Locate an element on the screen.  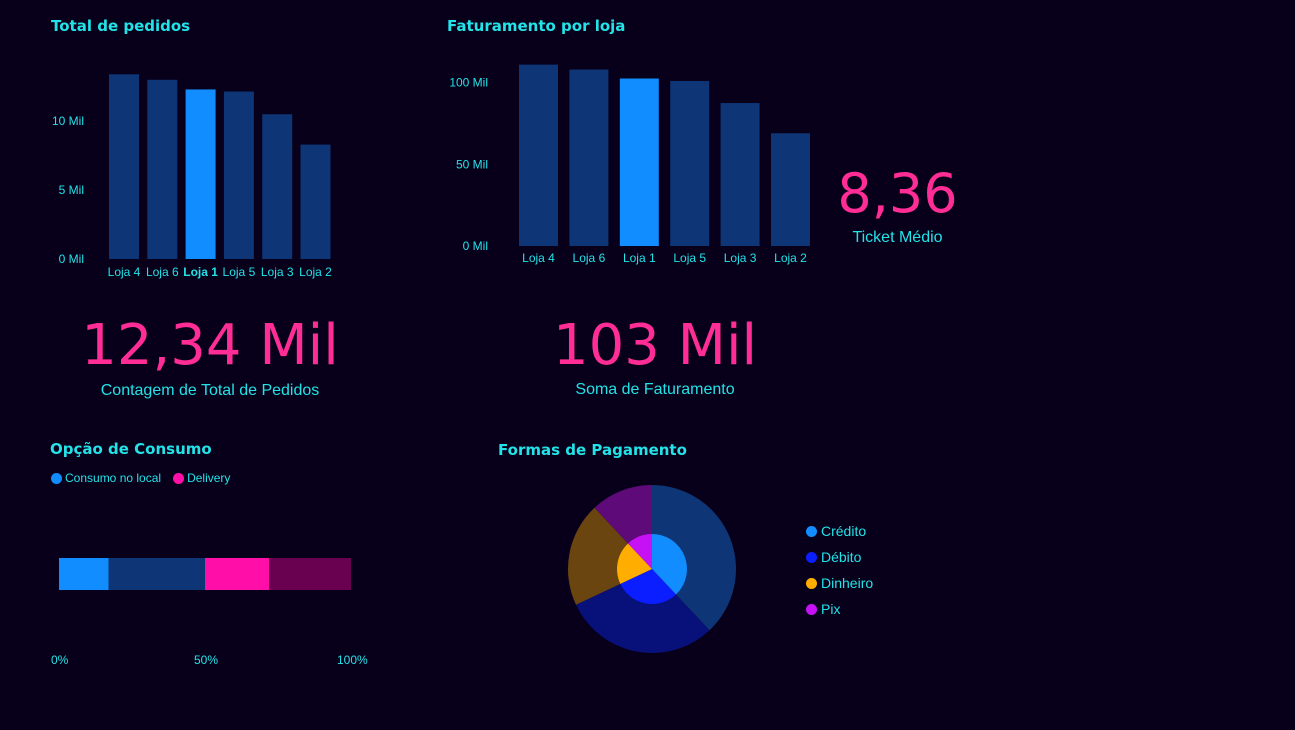
legend-label: Débito is located at coordinates (841, 557).